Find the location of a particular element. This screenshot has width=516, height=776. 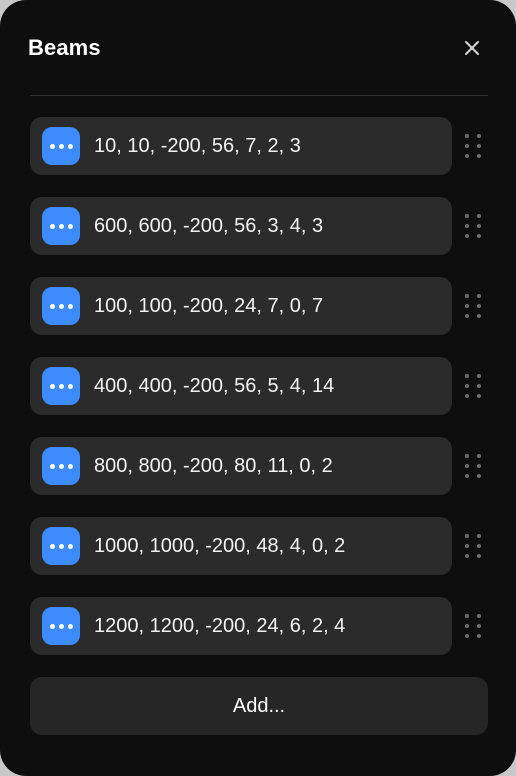

beam-row-body: 10, 10, -200, 56, 7, 2, 3 is located at coordinates (241, 146).